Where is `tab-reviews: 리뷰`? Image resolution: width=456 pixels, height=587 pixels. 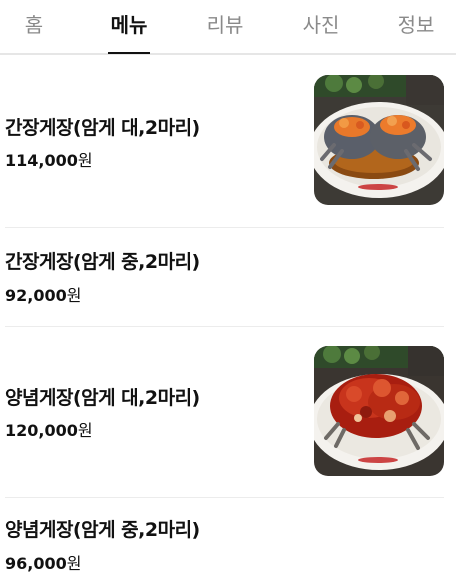
tab-reviews: 리뷰 is located at coordinates (225, 26).